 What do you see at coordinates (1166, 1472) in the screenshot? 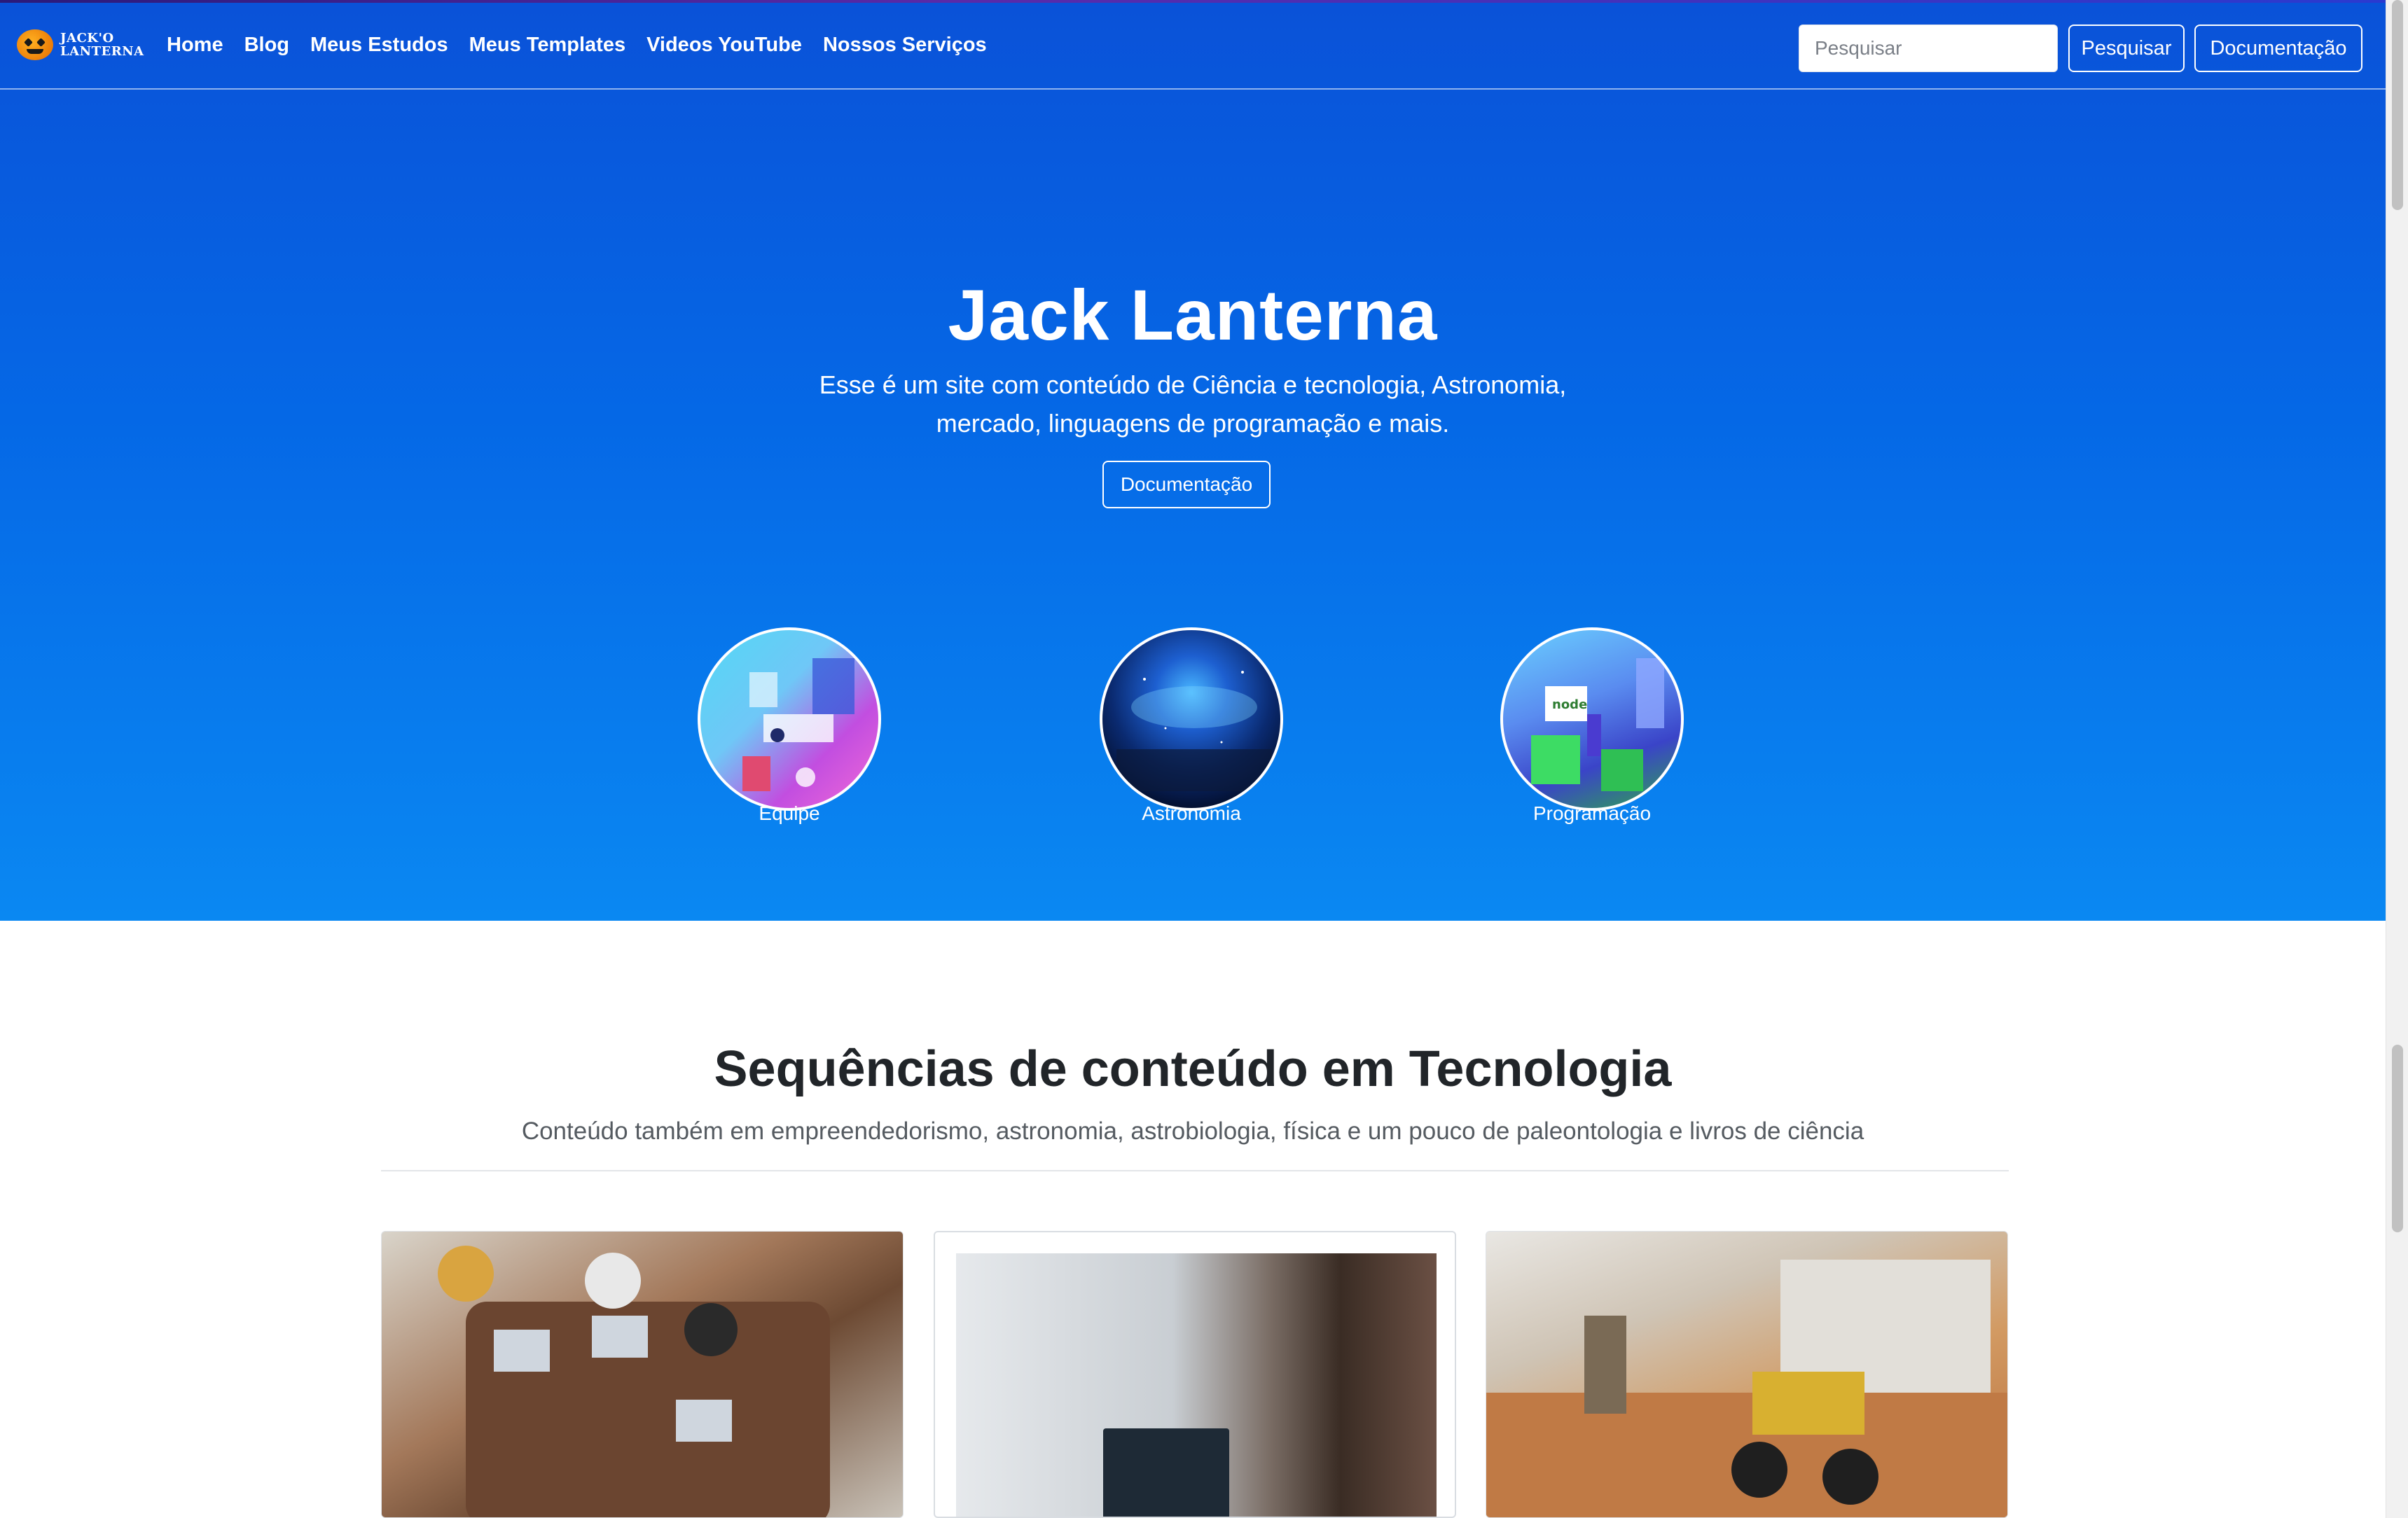
I see `monitor-screen` at bounding box center [1166, 1472].